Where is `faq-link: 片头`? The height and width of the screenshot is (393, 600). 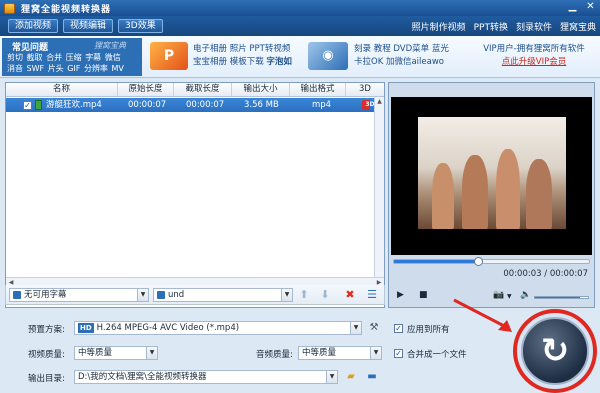 faq-link: 片头 is located at coordinates (56, 68).